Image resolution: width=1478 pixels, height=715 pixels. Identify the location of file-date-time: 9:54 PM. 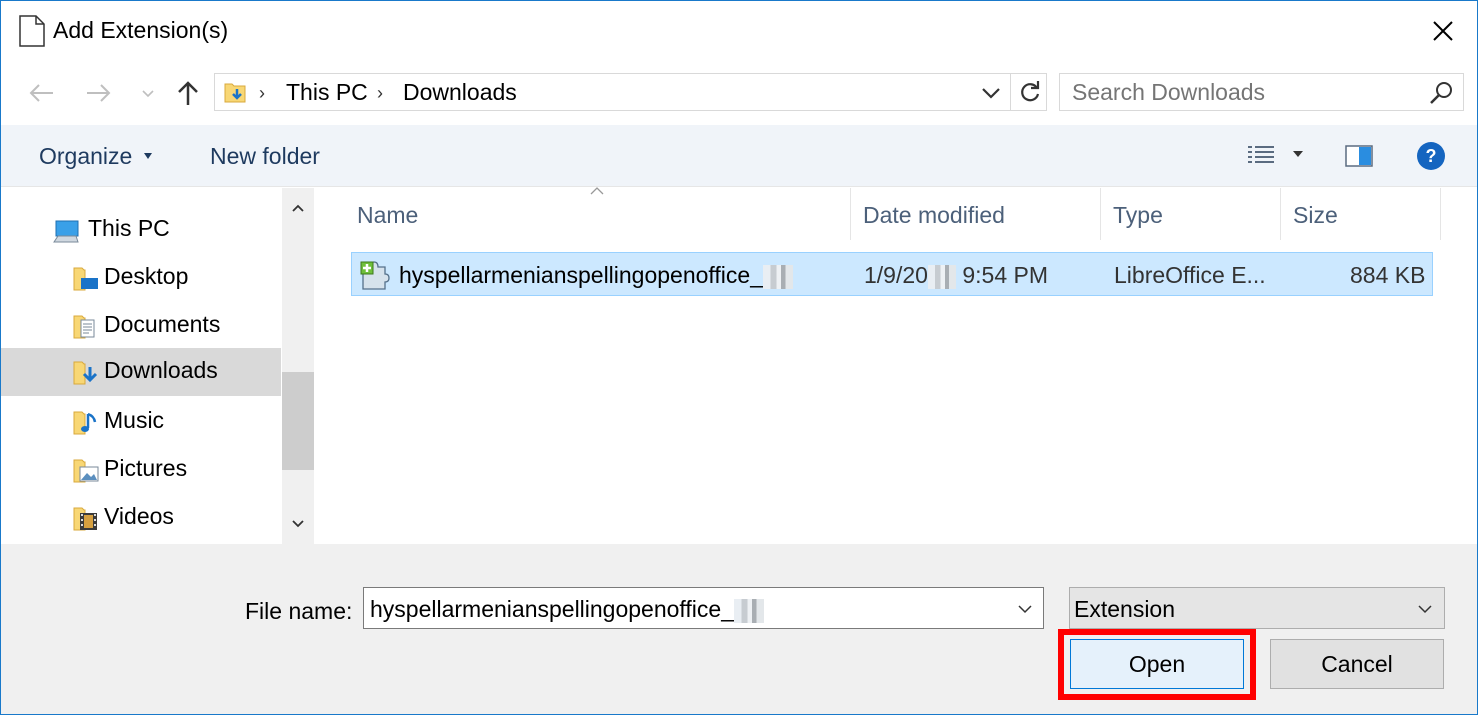
(1005, 275).